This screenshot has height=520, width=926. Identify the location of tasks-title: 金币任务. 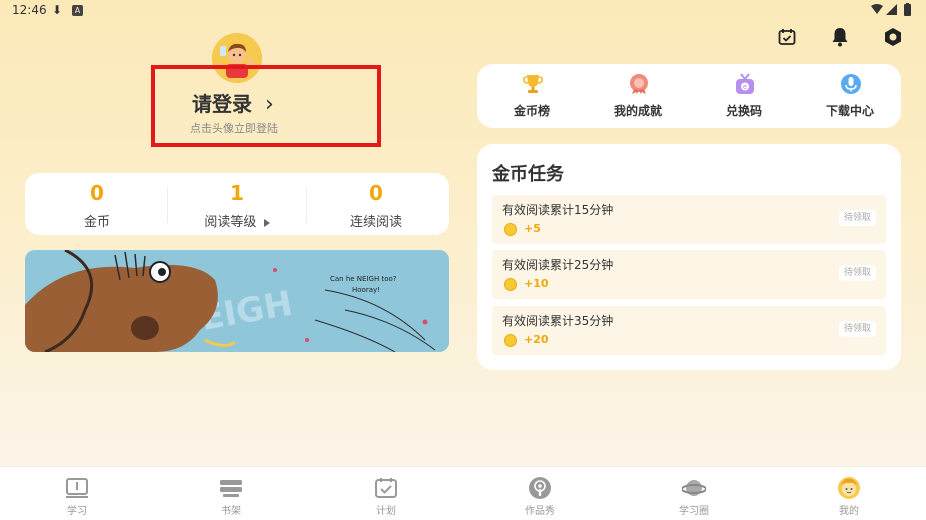
(528, 174).